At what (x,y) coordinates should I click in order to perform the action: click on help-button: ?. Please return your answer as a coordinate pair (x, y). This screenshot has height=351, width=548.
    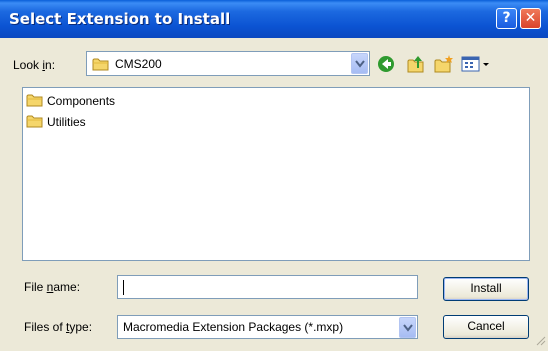
    Looking at the image, I should click on (506, 18).